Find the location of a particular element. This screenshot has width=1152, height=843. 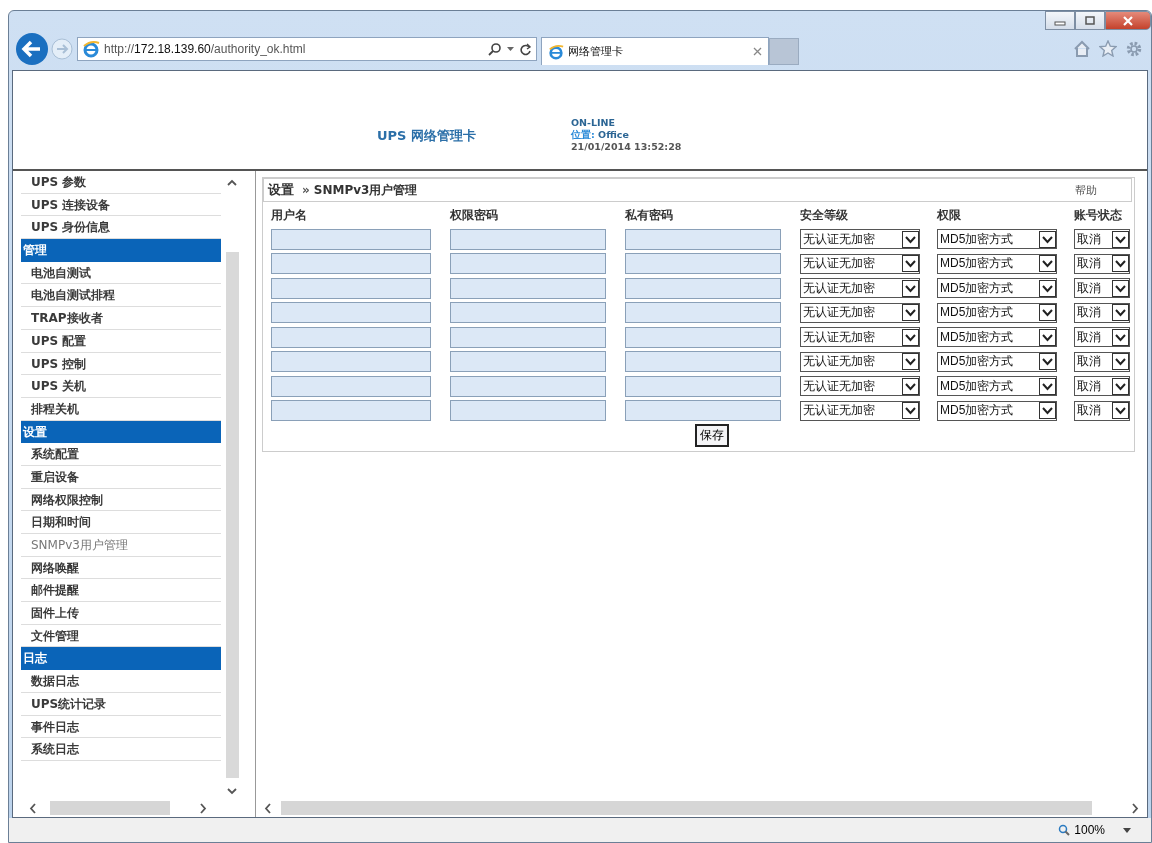

ups-status: ON-LINE is located at coordinates (593, 123).